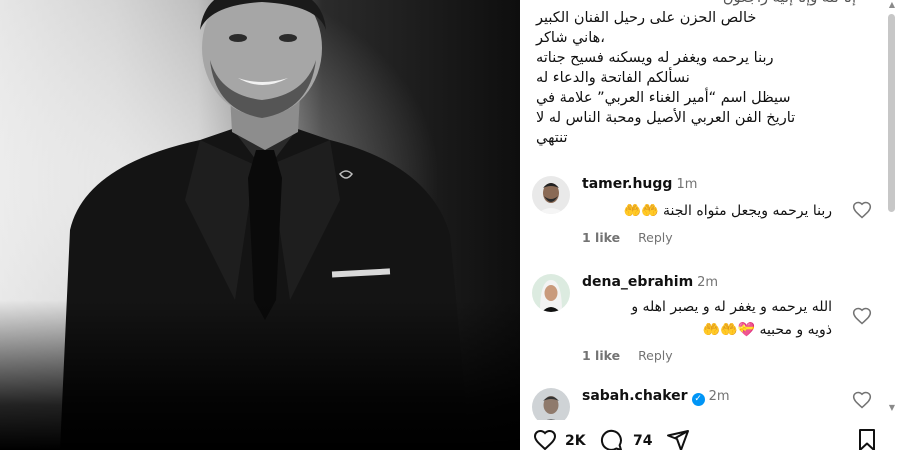 The width and height of the screenshot is (900, 450). Describe the element at coordinates (698, 399) in the screenshot. I see `verified-badge-icon: ✓` at that location.